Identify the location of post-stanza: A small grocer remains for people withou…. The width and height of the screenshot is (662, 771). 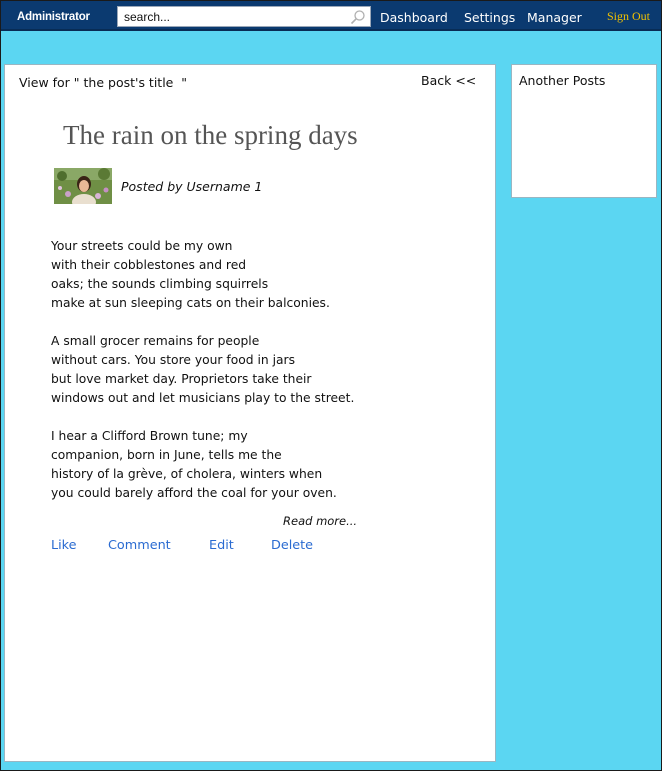
(261, 370).